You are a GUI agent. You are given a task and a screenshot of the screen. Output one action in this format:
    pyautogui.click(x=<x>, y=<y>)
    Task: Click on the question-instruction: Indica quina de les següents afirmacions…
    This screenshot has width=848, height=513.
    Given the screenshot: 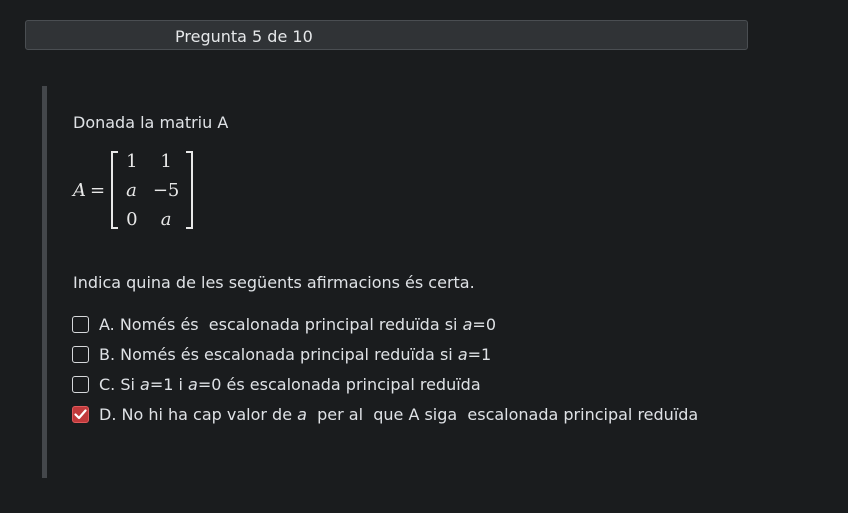 What is the action you would take?
    pyautogui.click(x=274, y=282)
    